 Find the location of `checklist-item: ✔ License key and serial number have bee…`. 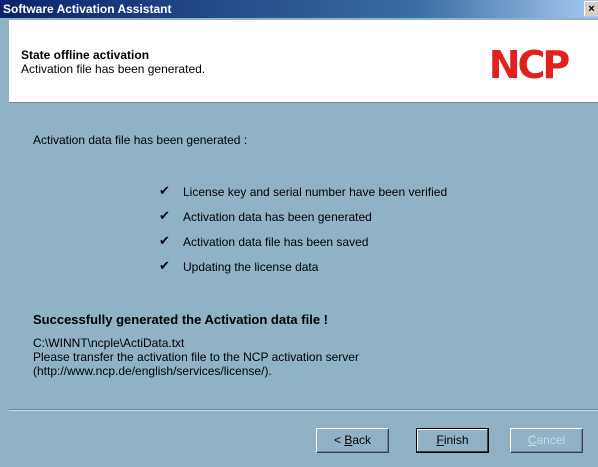

checklist-item: ✔ License key and serial number have bee… is located at coordinates (303, 197).